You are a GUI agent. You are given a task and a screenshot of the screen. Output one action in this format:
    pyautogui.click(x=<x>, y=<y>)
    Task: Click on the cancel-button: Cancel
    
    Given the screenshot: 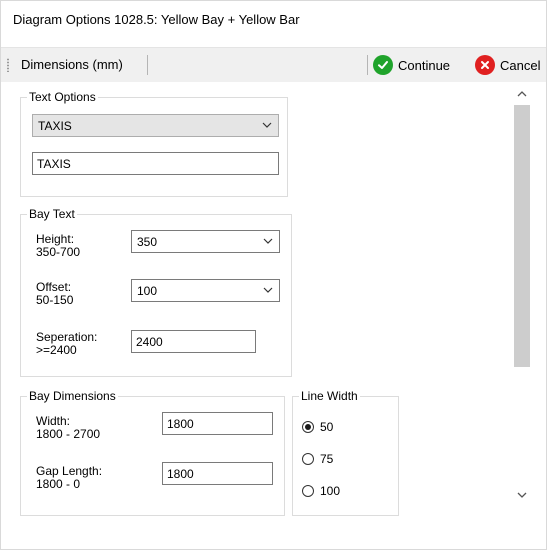 What is the action you would take?
    pyautogui.click(x=507, y=65)
    